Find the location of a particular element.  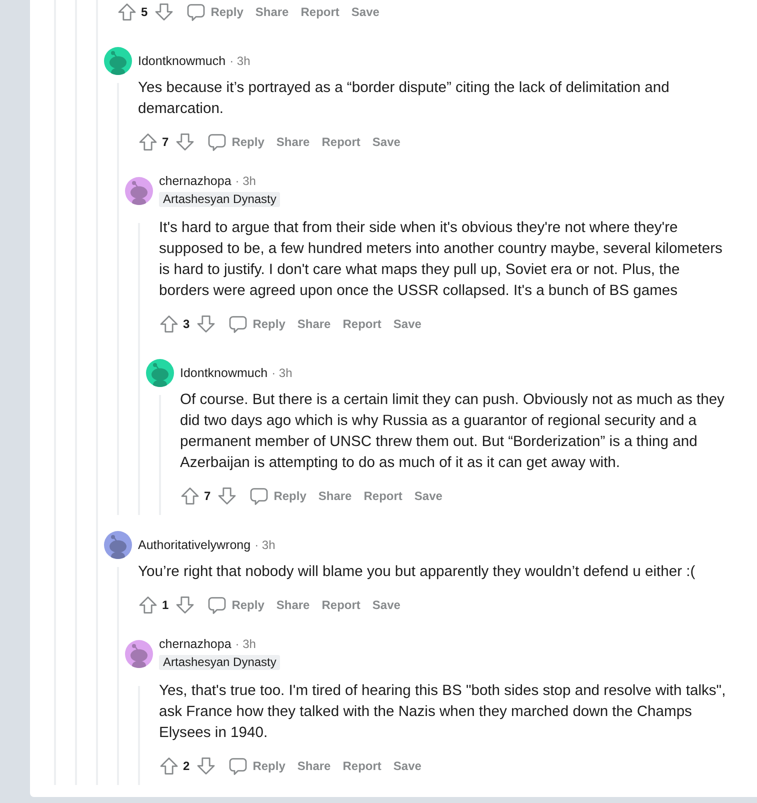

vote-count: 3 is located at coordinates (186, 324).